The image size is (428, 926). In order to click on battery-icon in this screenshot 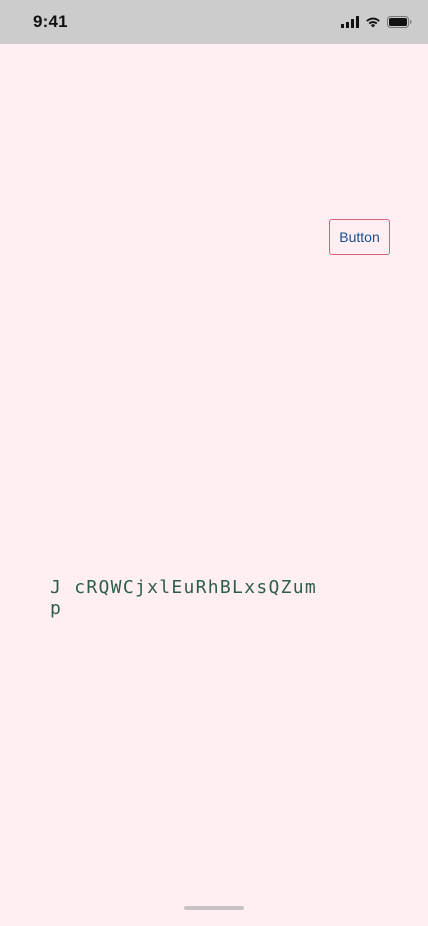, I will do `click(399, 22)`.